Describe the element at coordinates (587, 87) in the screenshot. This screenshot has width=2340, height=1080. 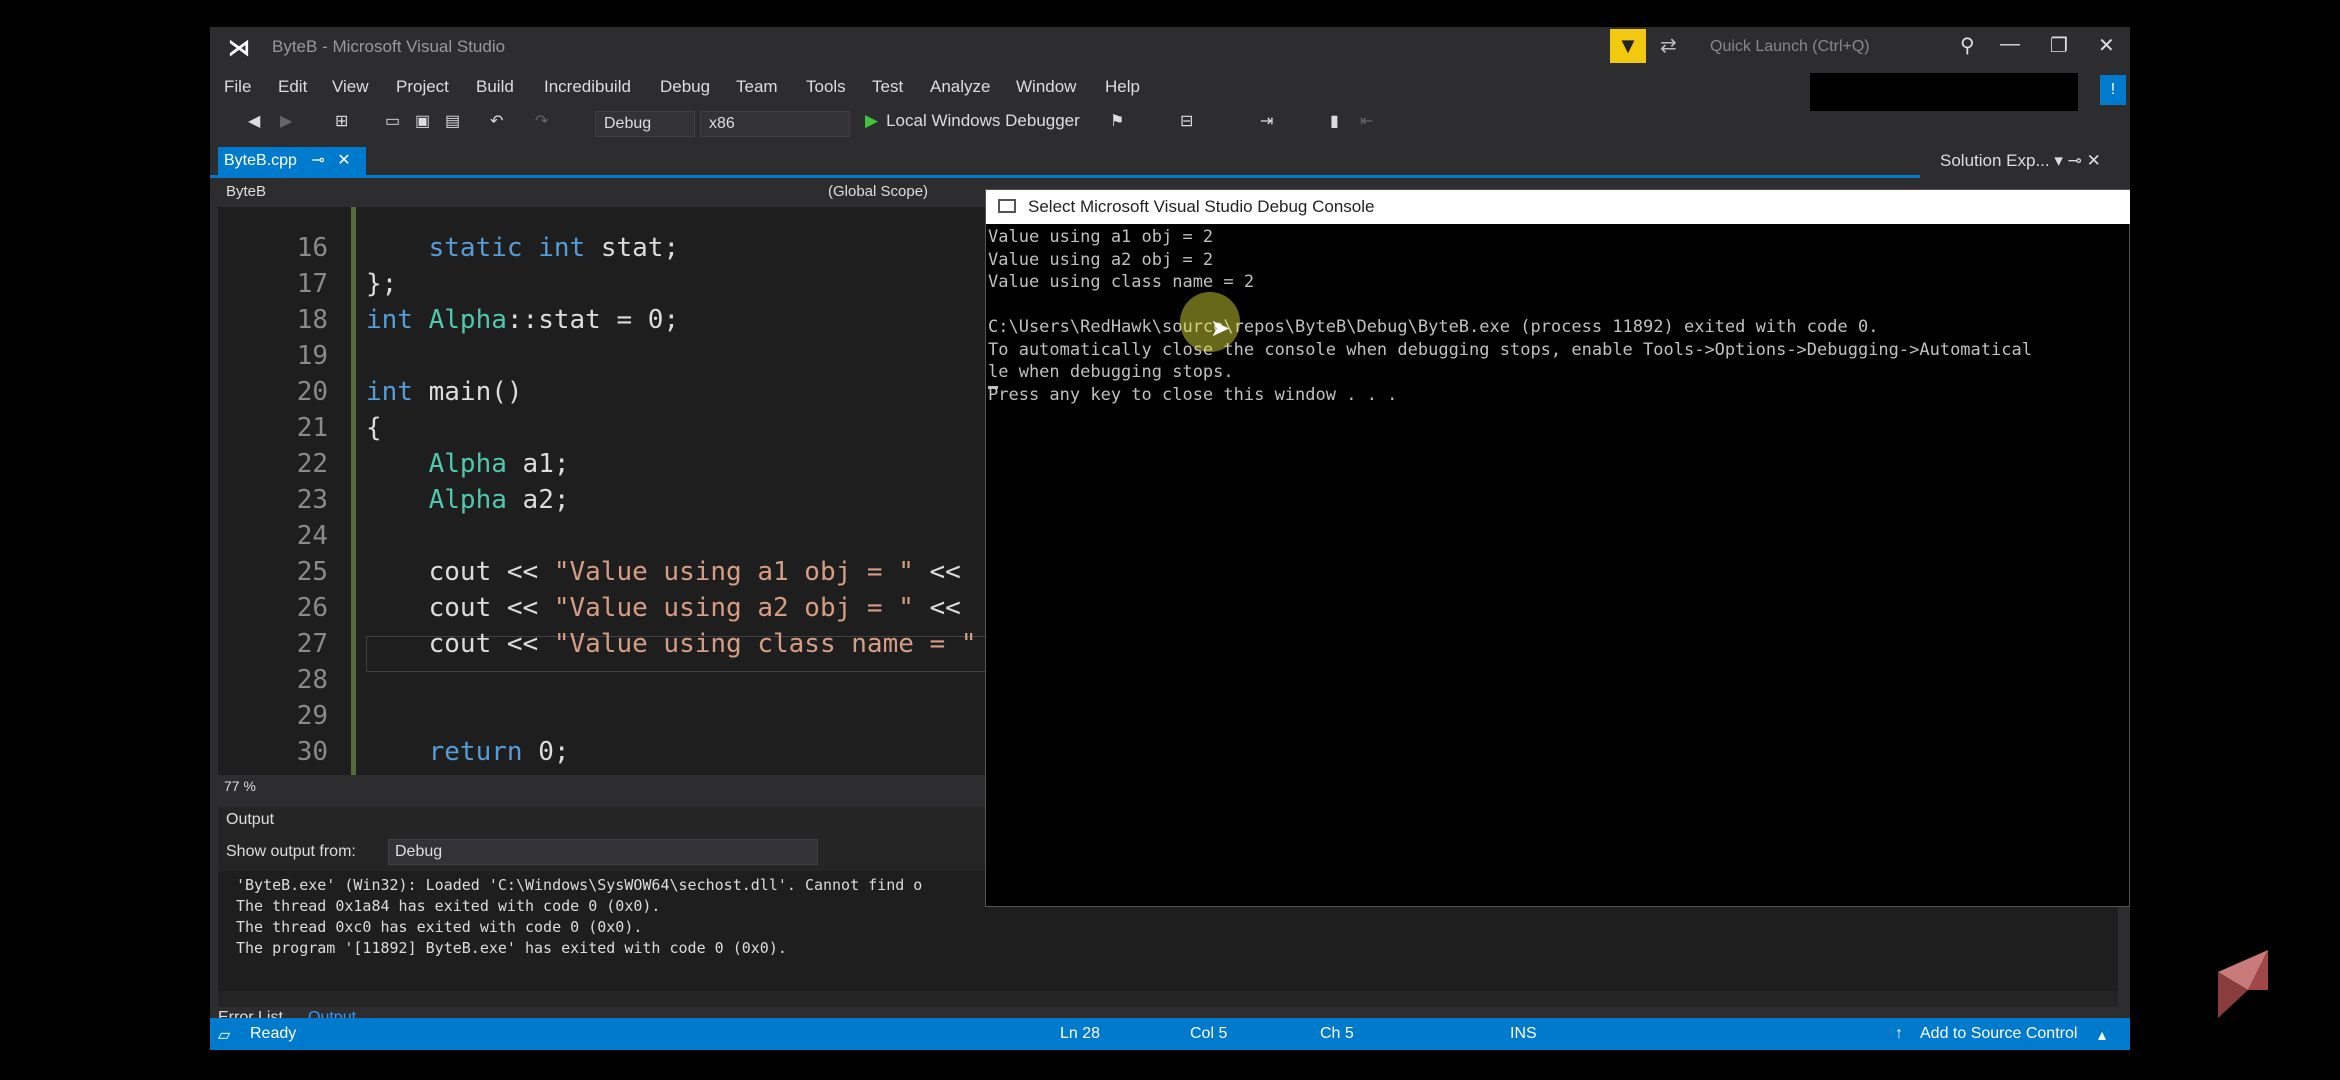
I see `menu-incredibuild: Incredibuild` at that location.